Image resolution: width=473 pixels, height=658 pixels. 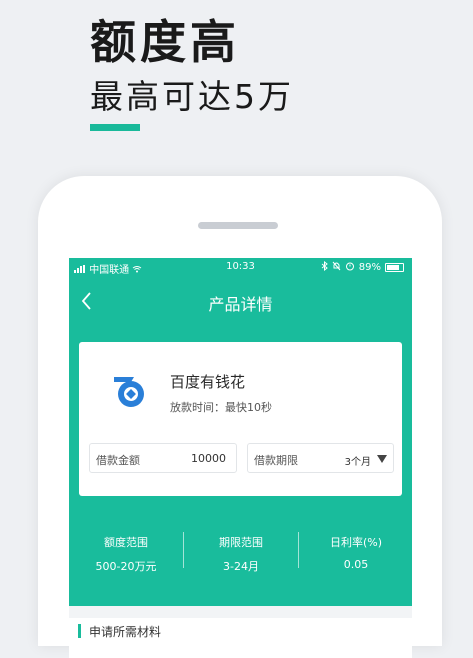 I want to click on loan-term-select: 借款期限 3个月, so click(x=320, y=458).